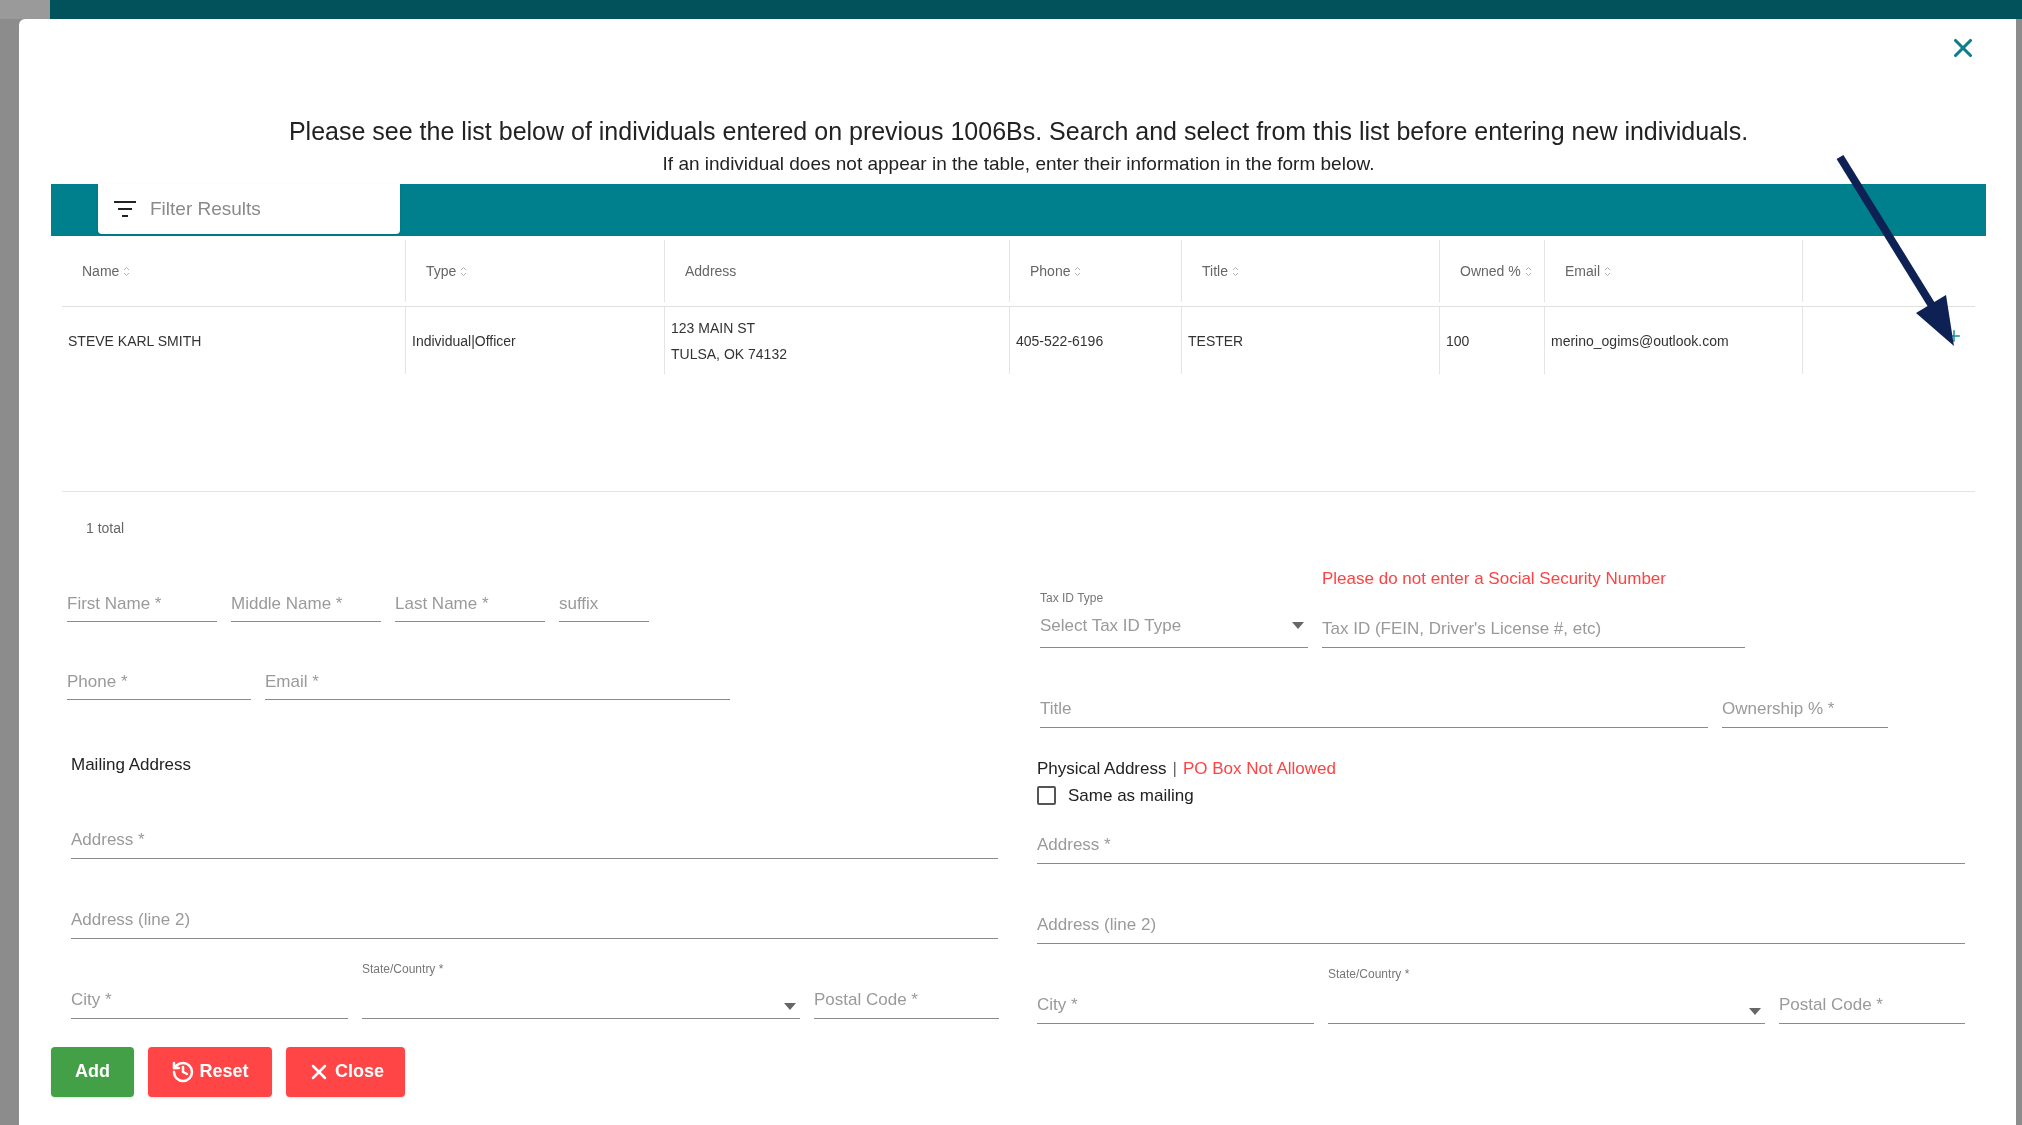 The image size is (2022, 1125). What do you see at coordinates (1533, 625) in the screenshot?
I see `input-field: Tax ID (FEIN, Driver's License #, etc)` at bounding box center [1533, 625].